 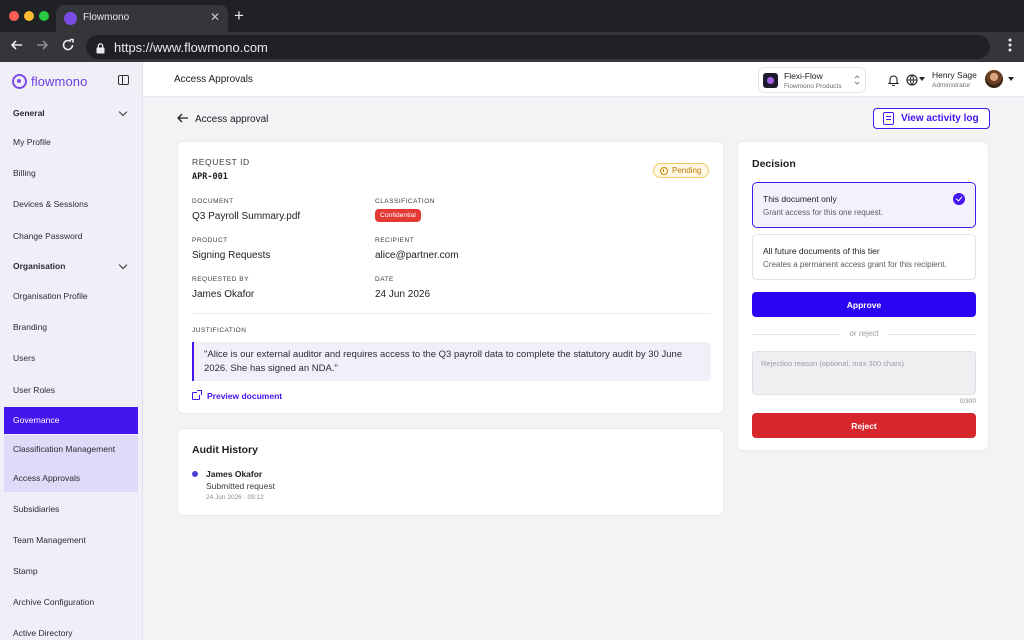 What do you see at coordinates (384, 279) in the screenshot?
I see `date-label: DATE` at bounding box center [384, 279].